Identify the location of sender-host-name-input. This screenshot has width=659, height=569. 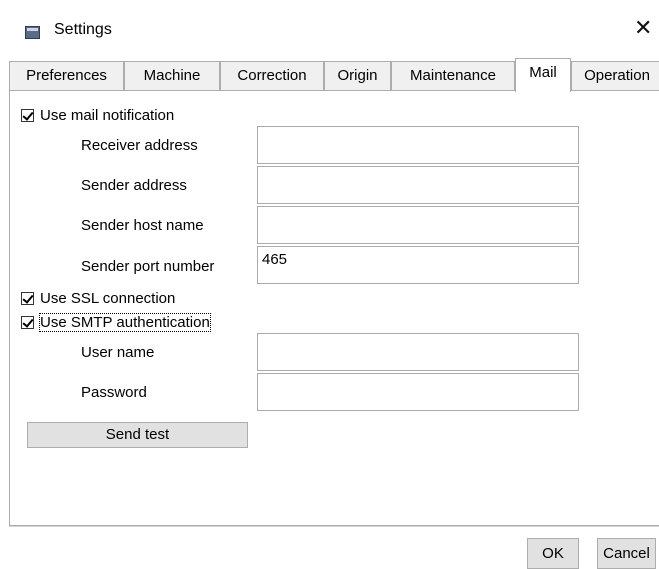
(418, 225).